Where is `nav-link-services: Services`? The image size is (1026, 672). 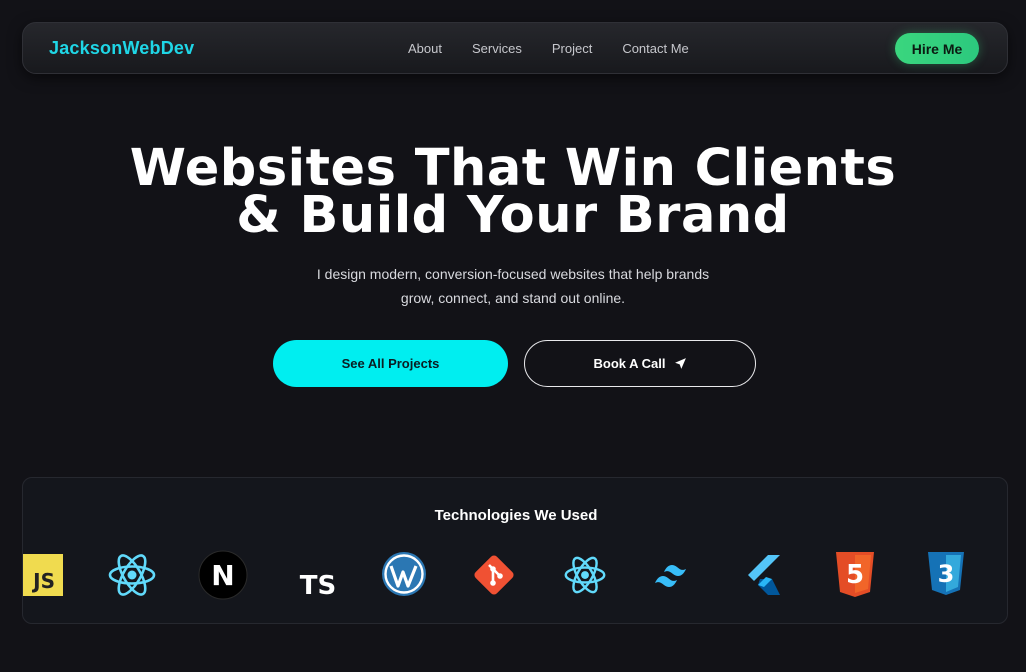 nav-link-services: Services is located at coordinates (497, 48).